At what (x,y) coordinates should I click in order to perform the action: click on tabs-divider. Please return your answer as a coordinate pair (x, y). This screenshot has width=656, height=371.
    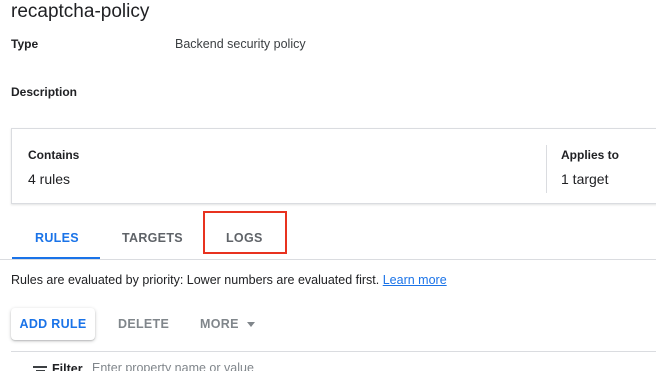
    Looking at the image, I should click on (328, 259).